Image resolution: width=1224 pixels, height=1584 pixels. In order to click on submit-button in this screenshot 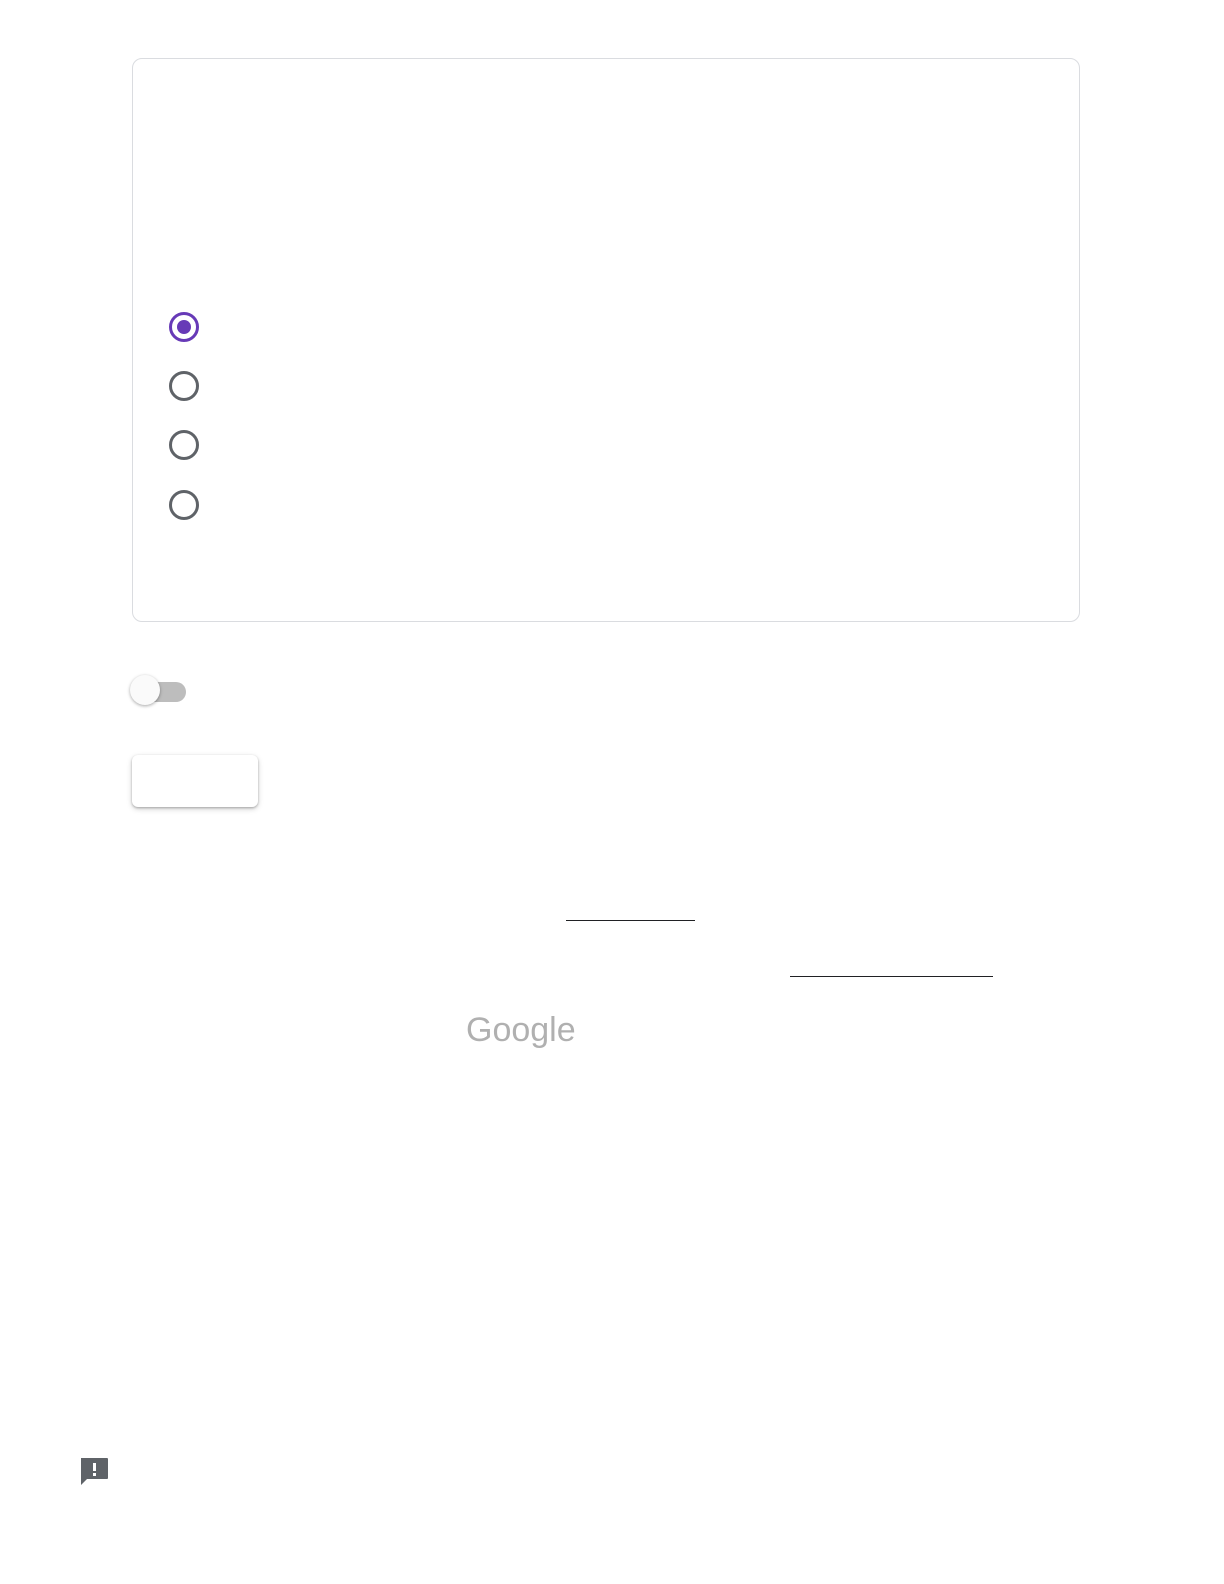, I will do `click(195, 781)`.